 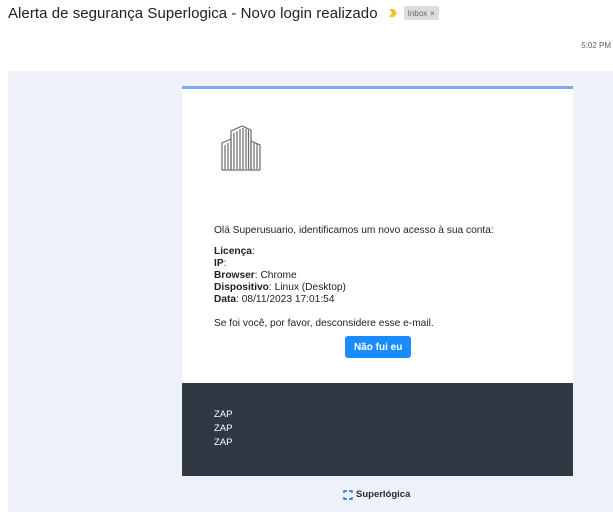 I want to click on inbox-label-text: Inbox, so click(x=417, y=13).